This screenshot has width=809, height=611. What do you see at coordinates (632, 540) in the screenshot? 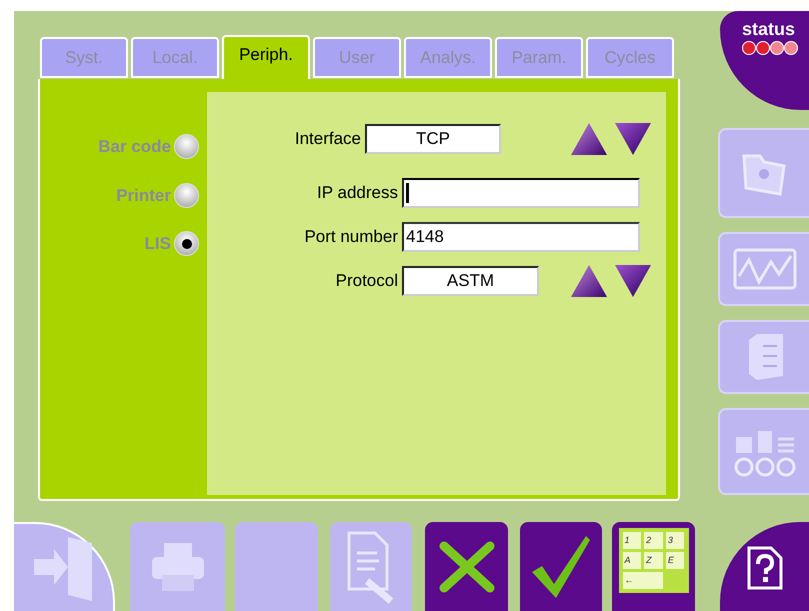
I see `key-label: 1` at bounding box center [632, 540].